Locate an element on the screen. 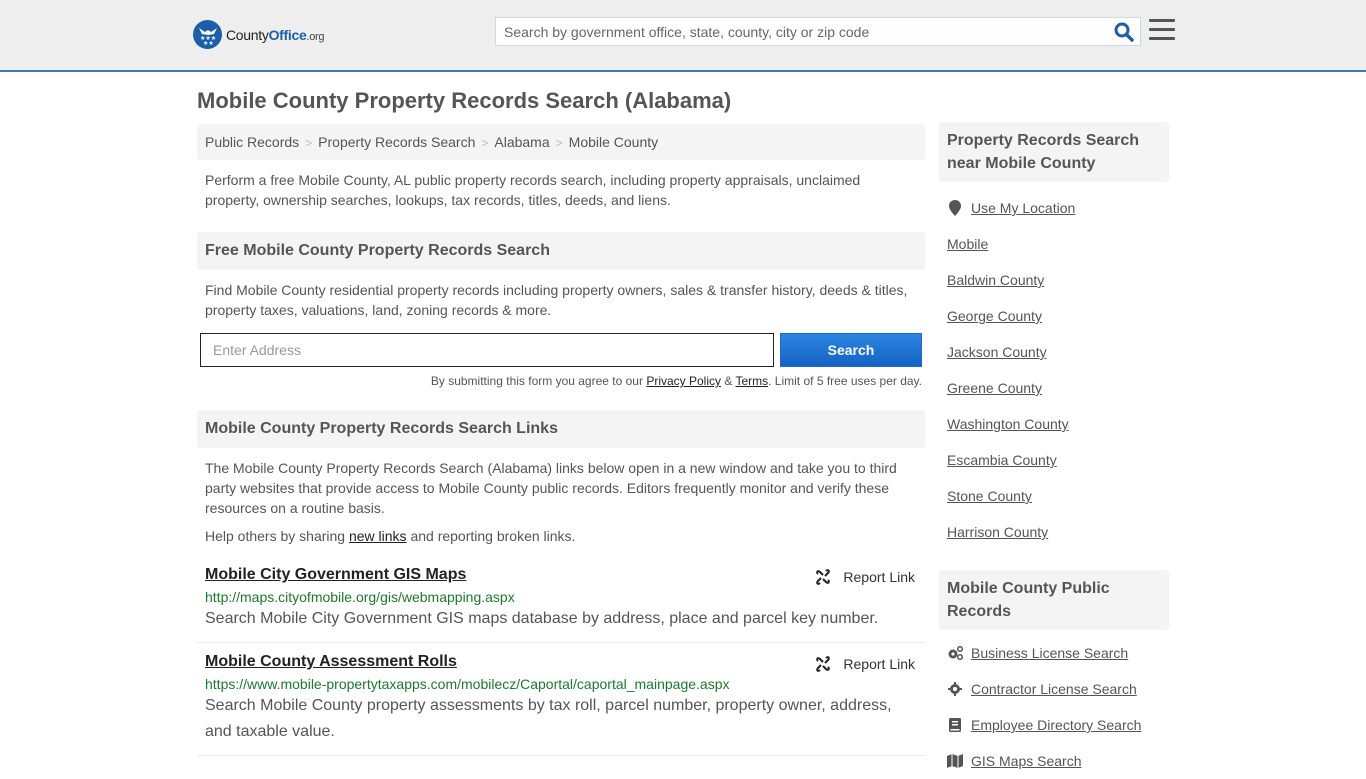 This screenshot has height=779, width=1366. nearby-link-escambia-county: Escambia County is located at coordinates (1002, 460).